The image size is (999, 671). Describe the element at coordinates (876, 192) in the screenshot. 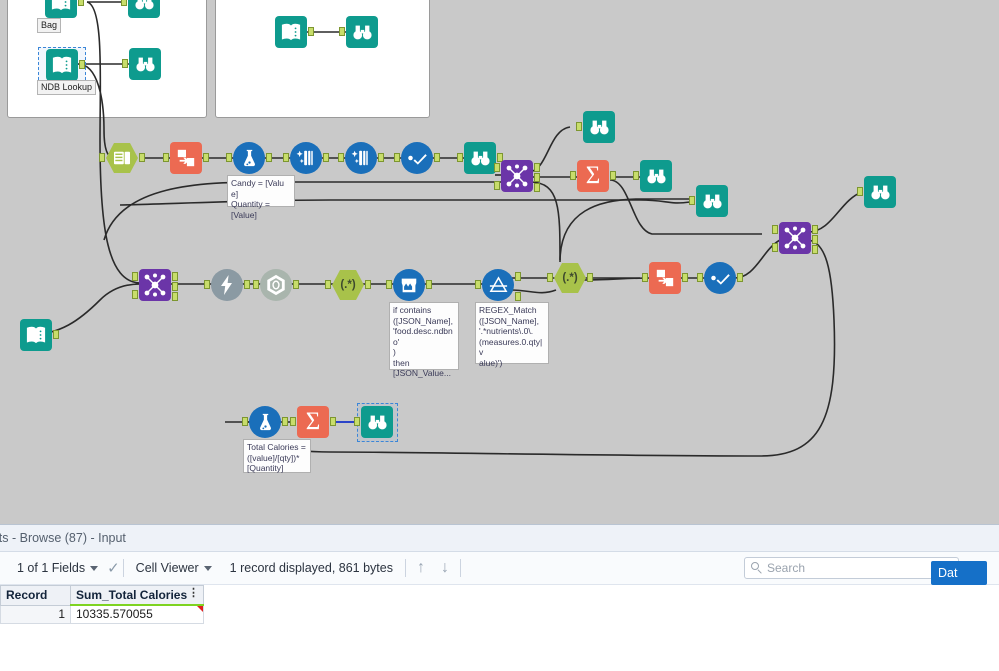

I see `tool-browse-far-right` at that location.